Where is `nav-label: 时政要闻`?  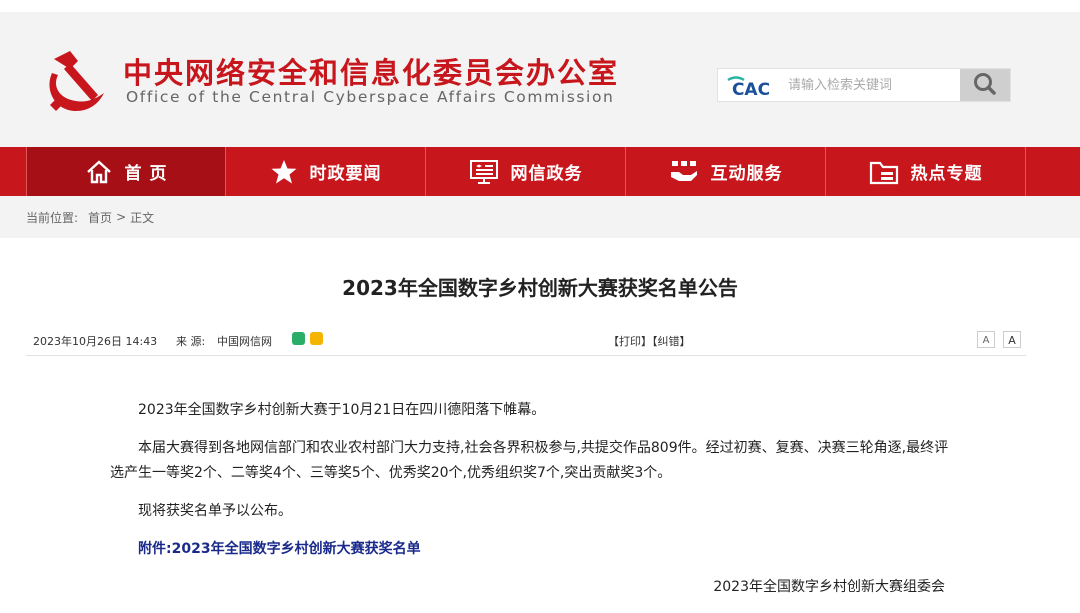 nav-label: 时政要闻 is located at coordinates (345, 174).